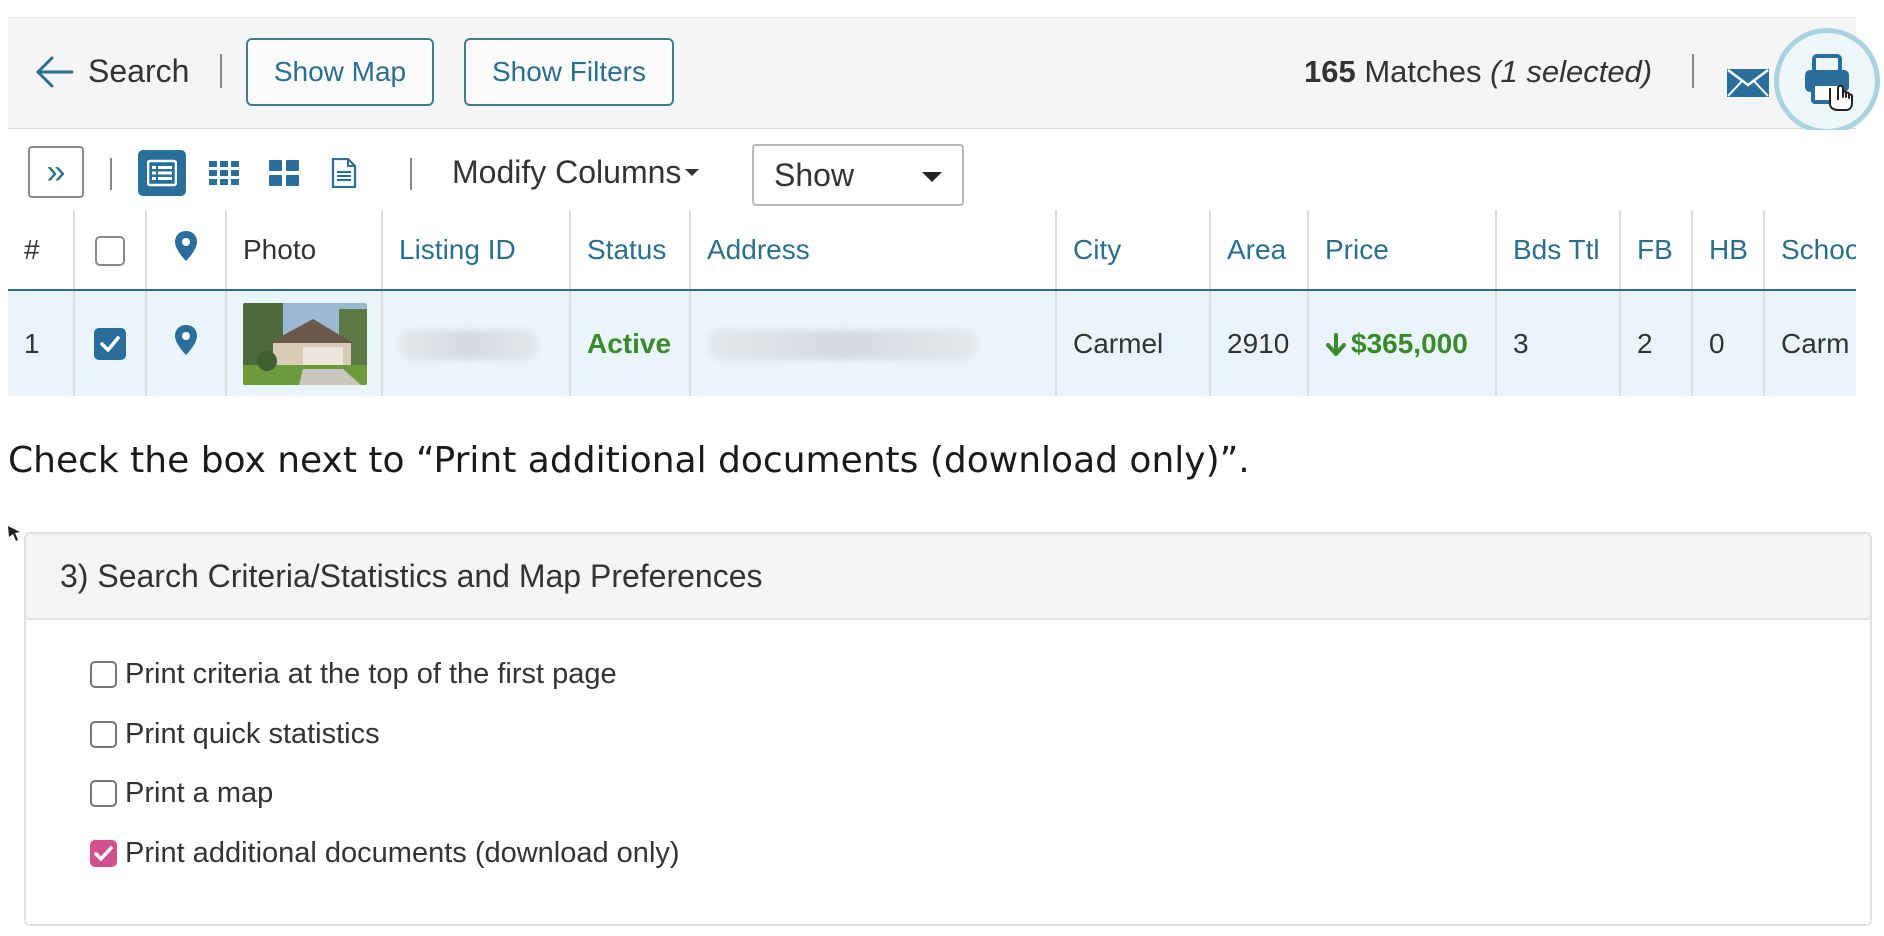 The height and width of the screenshot is (936, 1884). What do you see at coordinates (1558, 250) in the screenshot?
I see `col-header-bds-ttl: Bds Ttl` at bounding box center [1558, 250].